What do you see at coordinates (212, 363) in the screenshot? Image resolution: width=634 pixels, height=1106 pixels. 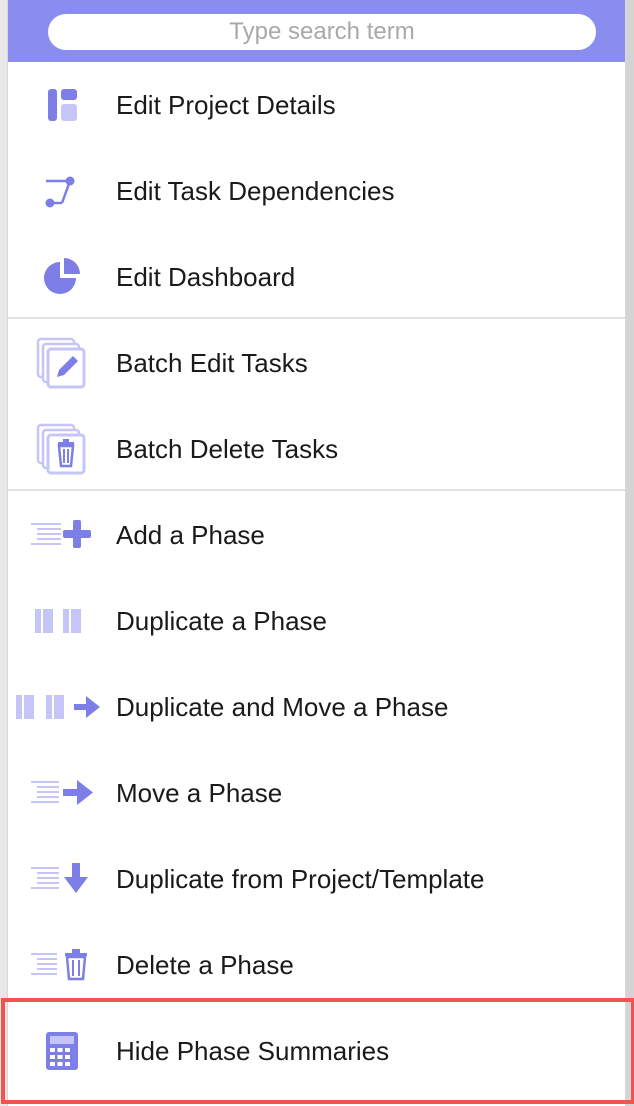 I see `menu-item-label: Batch Edit Tasks` at bounding box center [212, 363].